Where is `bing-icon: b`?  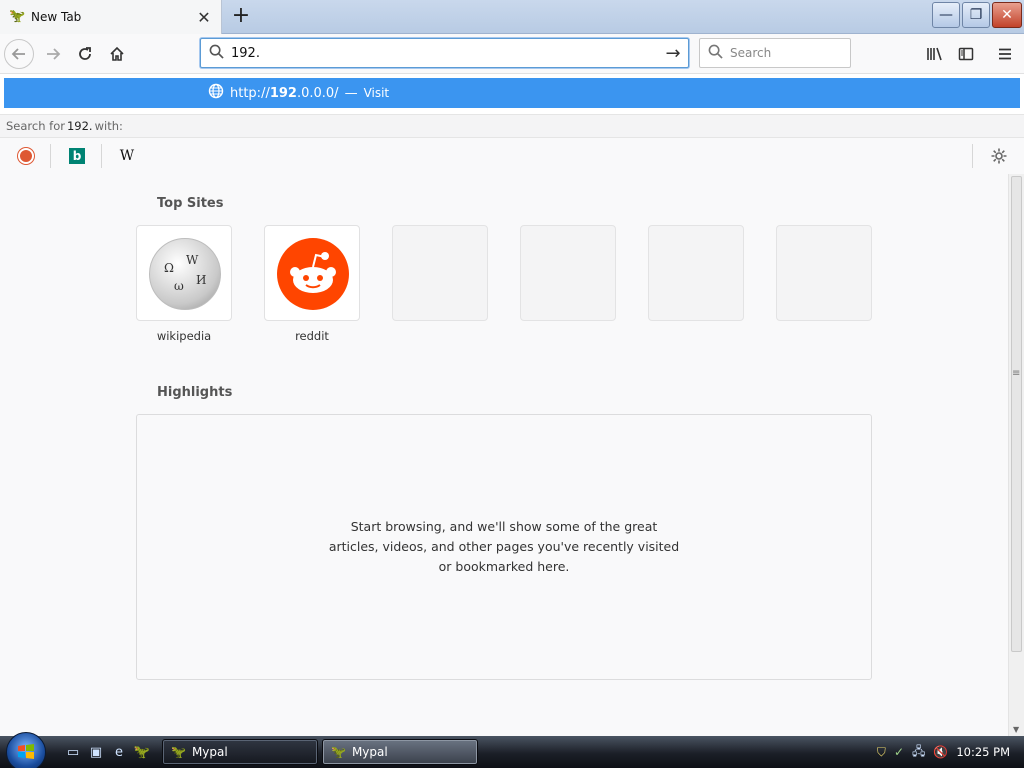 bing-icon: b is located at coordinates (77, 156).